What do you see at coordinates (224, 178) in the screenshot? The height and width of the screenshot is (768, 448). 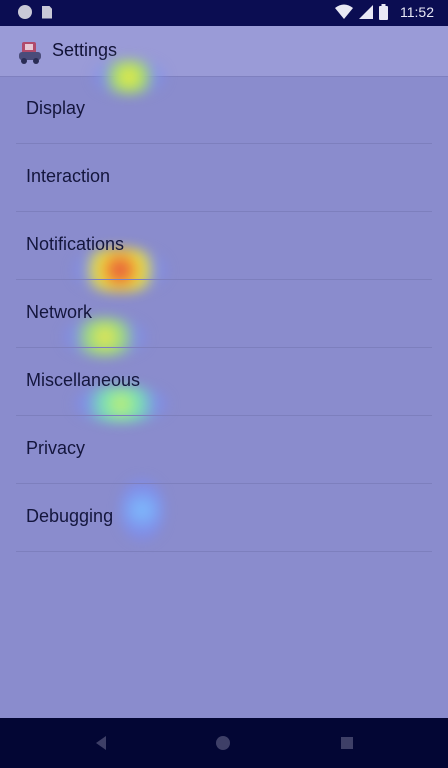 I see `settings-item-interaction: Interaction` at bounding box center [224, 178].